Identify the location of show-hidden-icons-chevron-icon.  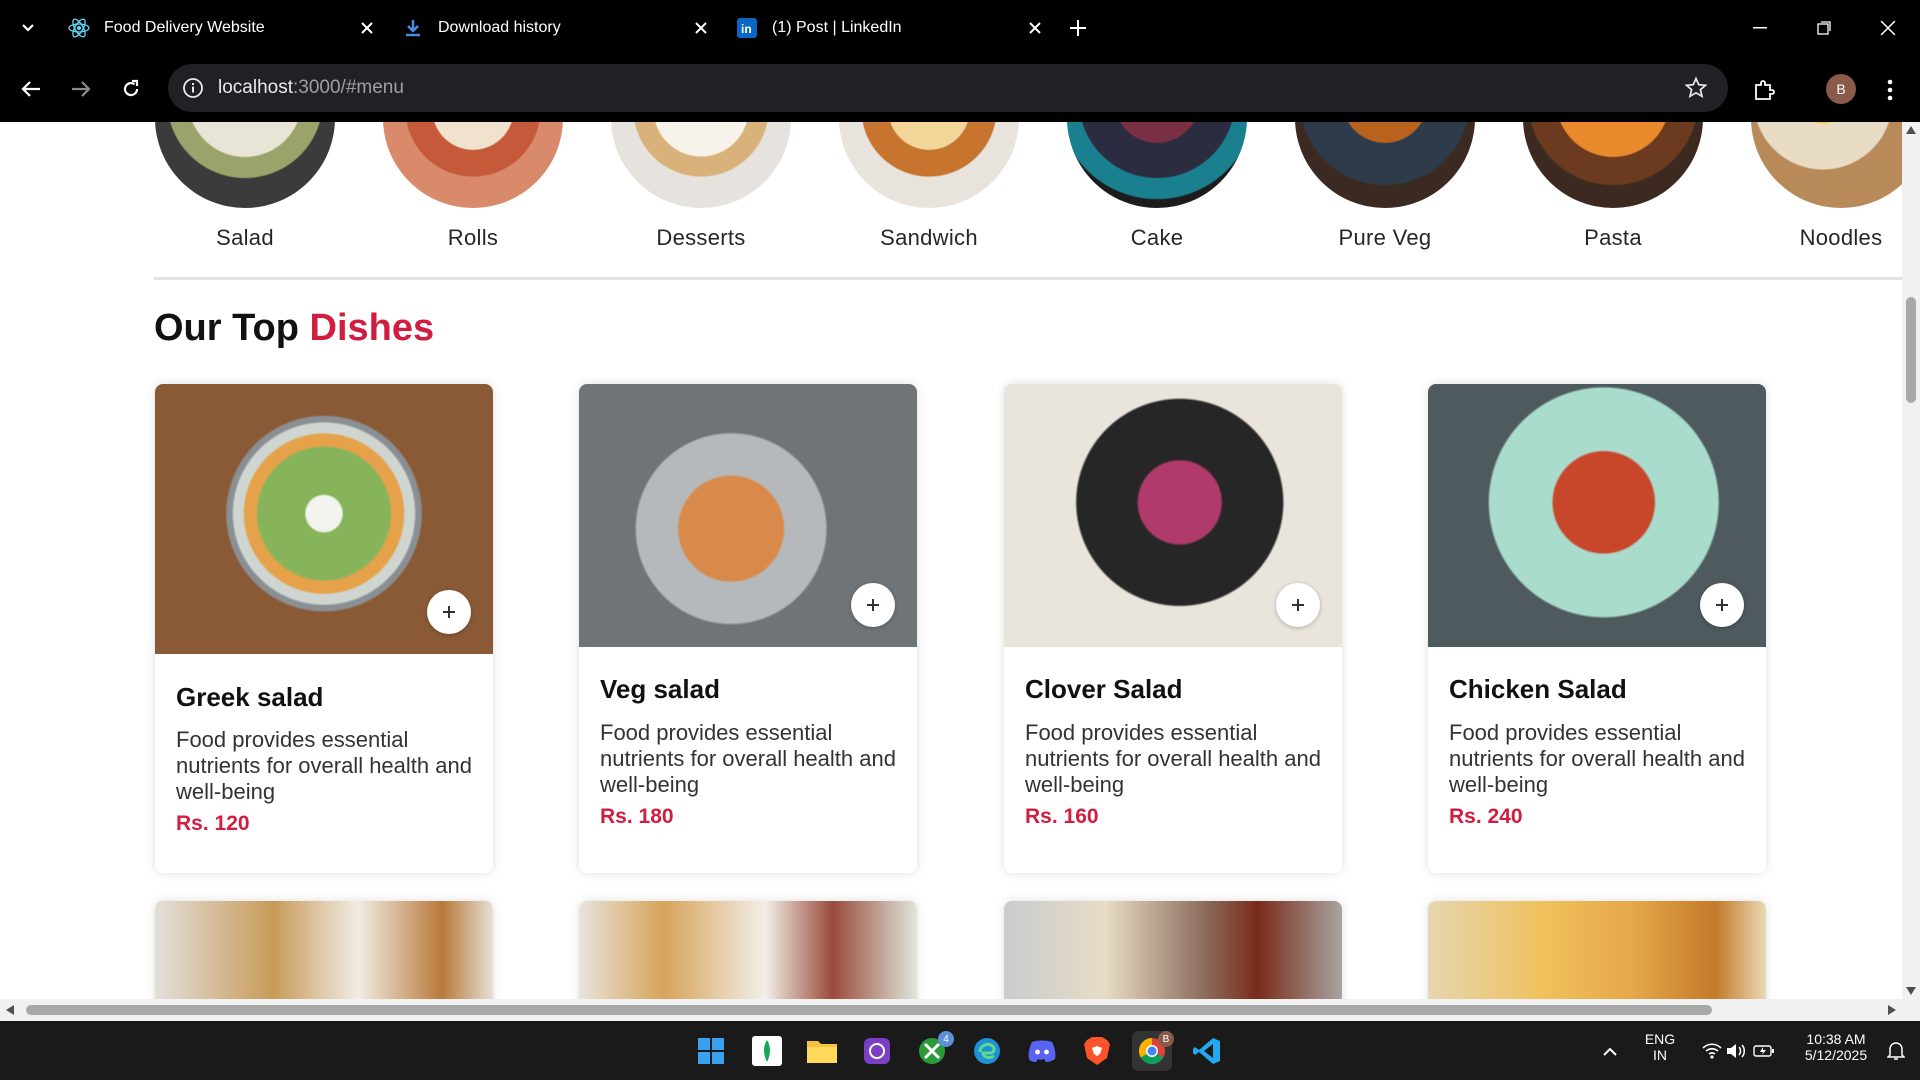
(1610, 1051).